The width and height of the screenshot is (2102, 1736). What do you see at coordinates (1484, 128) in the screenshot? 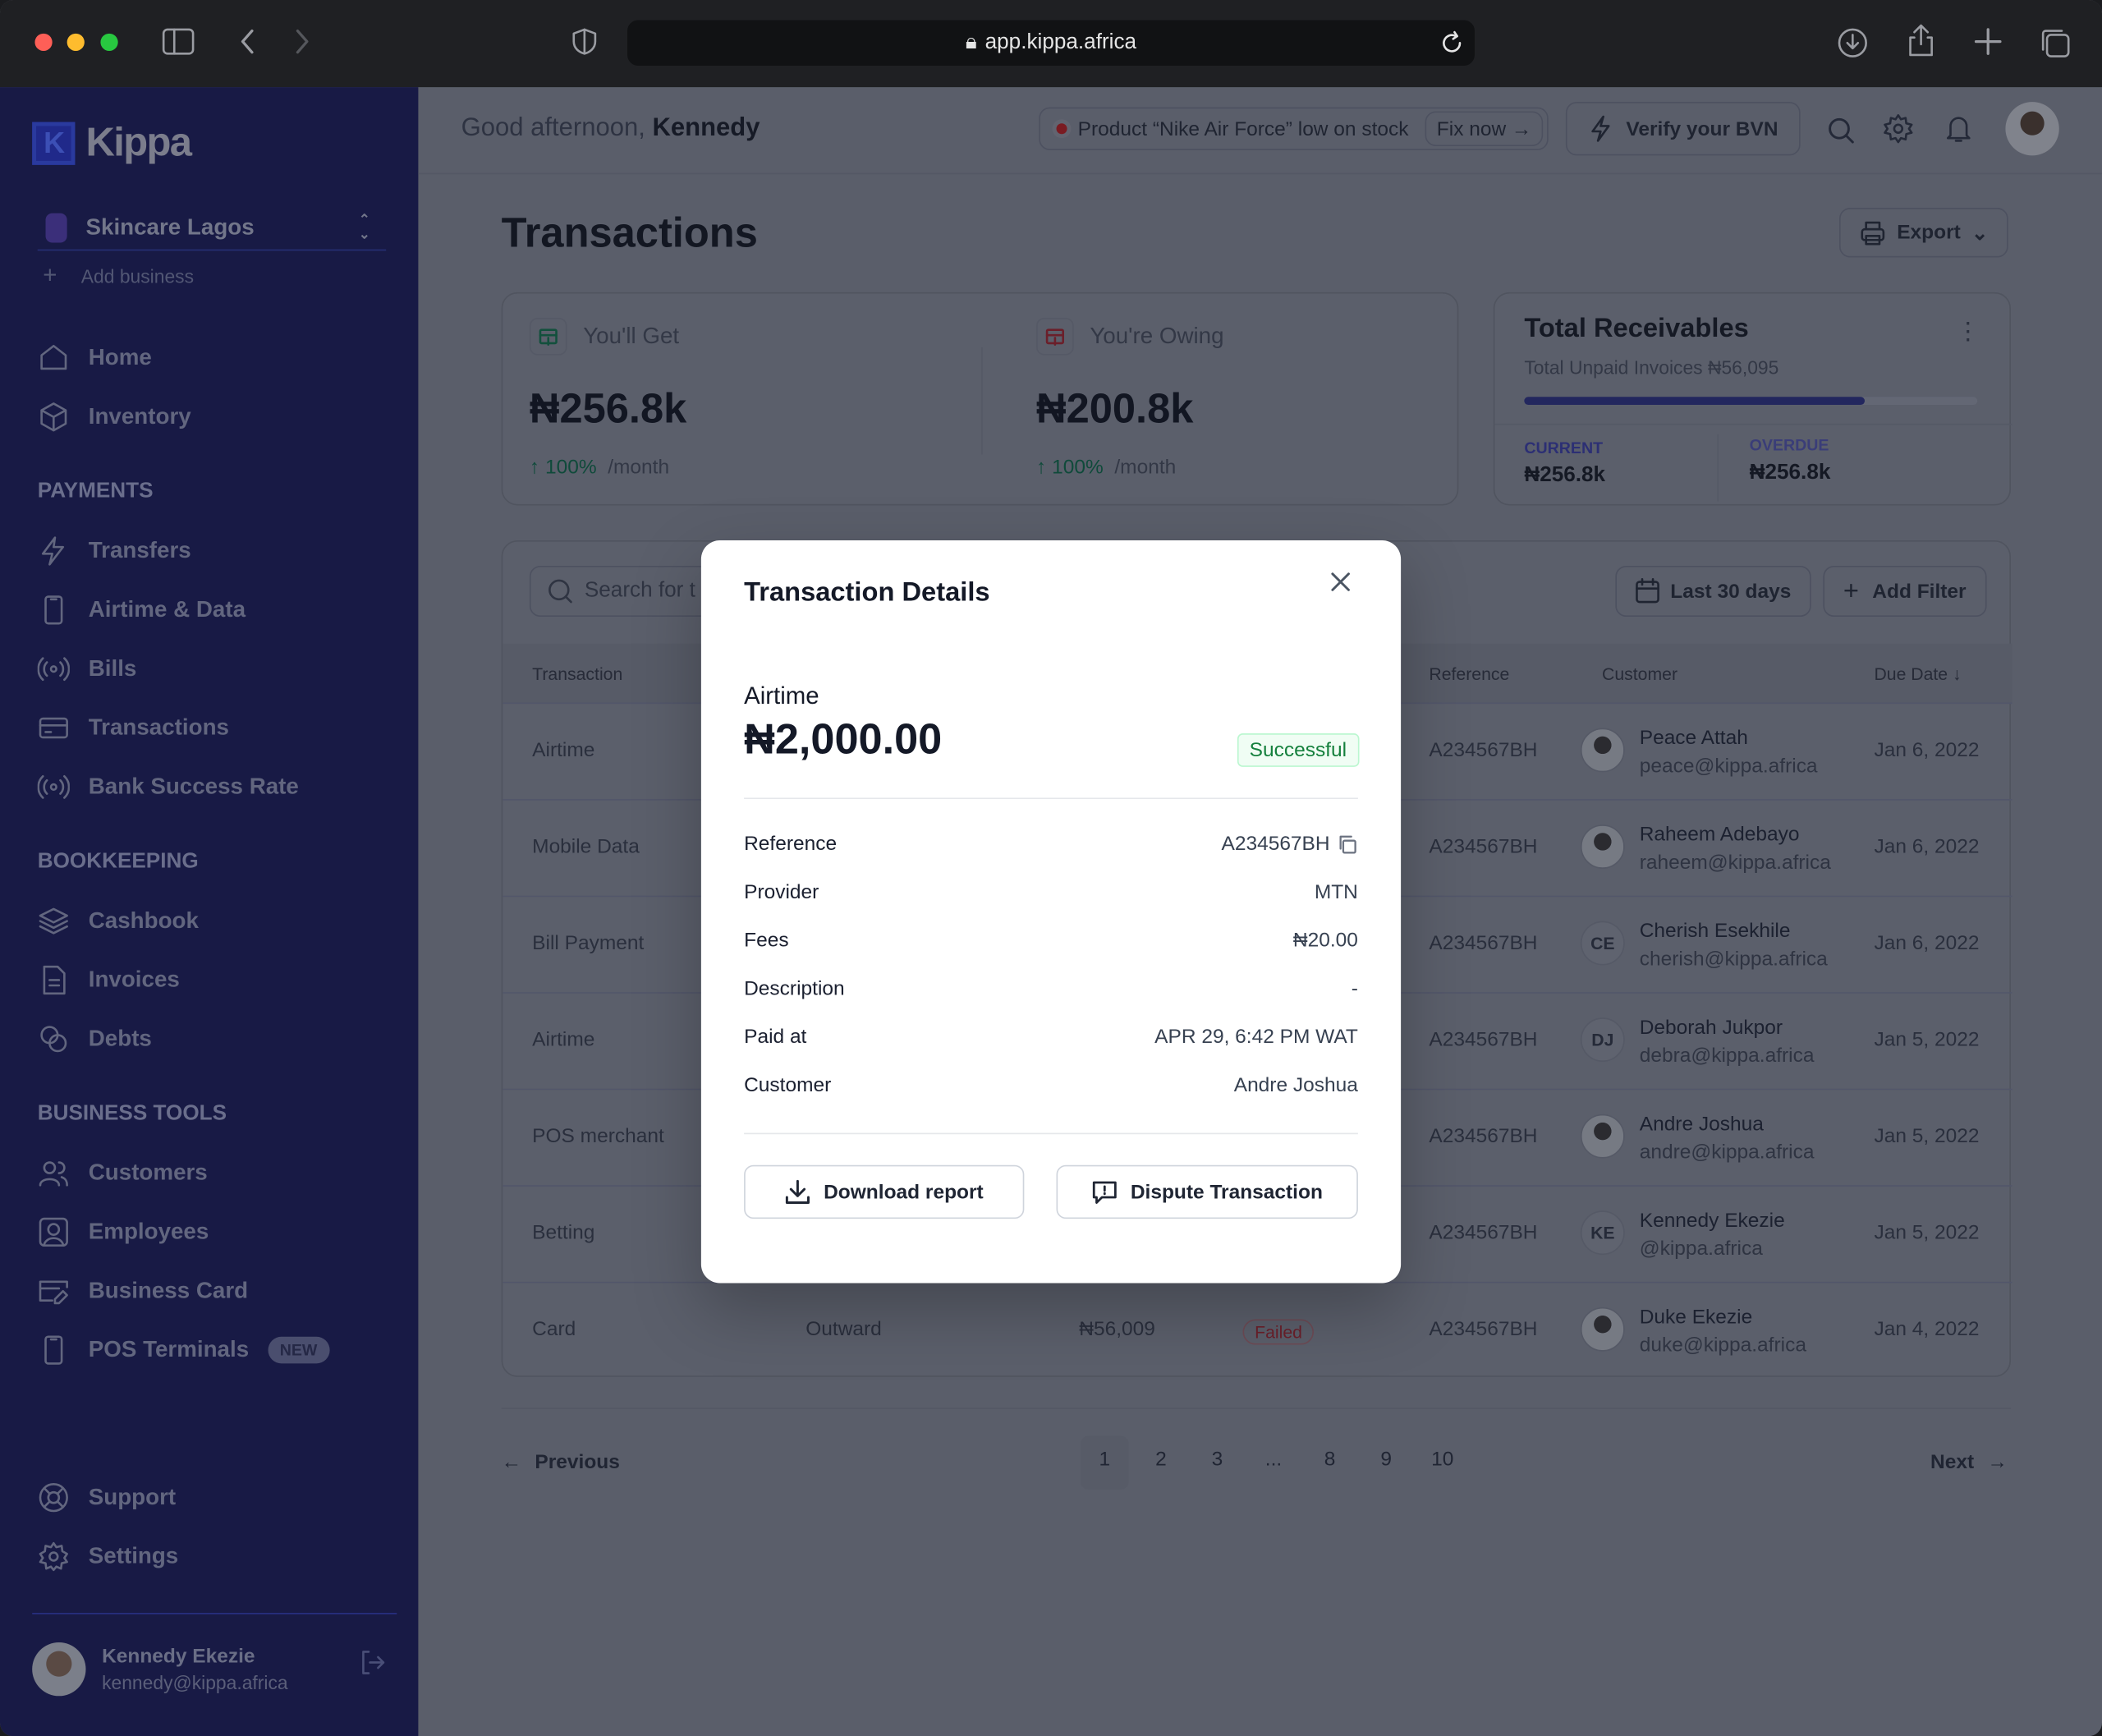
I see `fix-now-button: Fix now →` at bounding box center [1484, 128].